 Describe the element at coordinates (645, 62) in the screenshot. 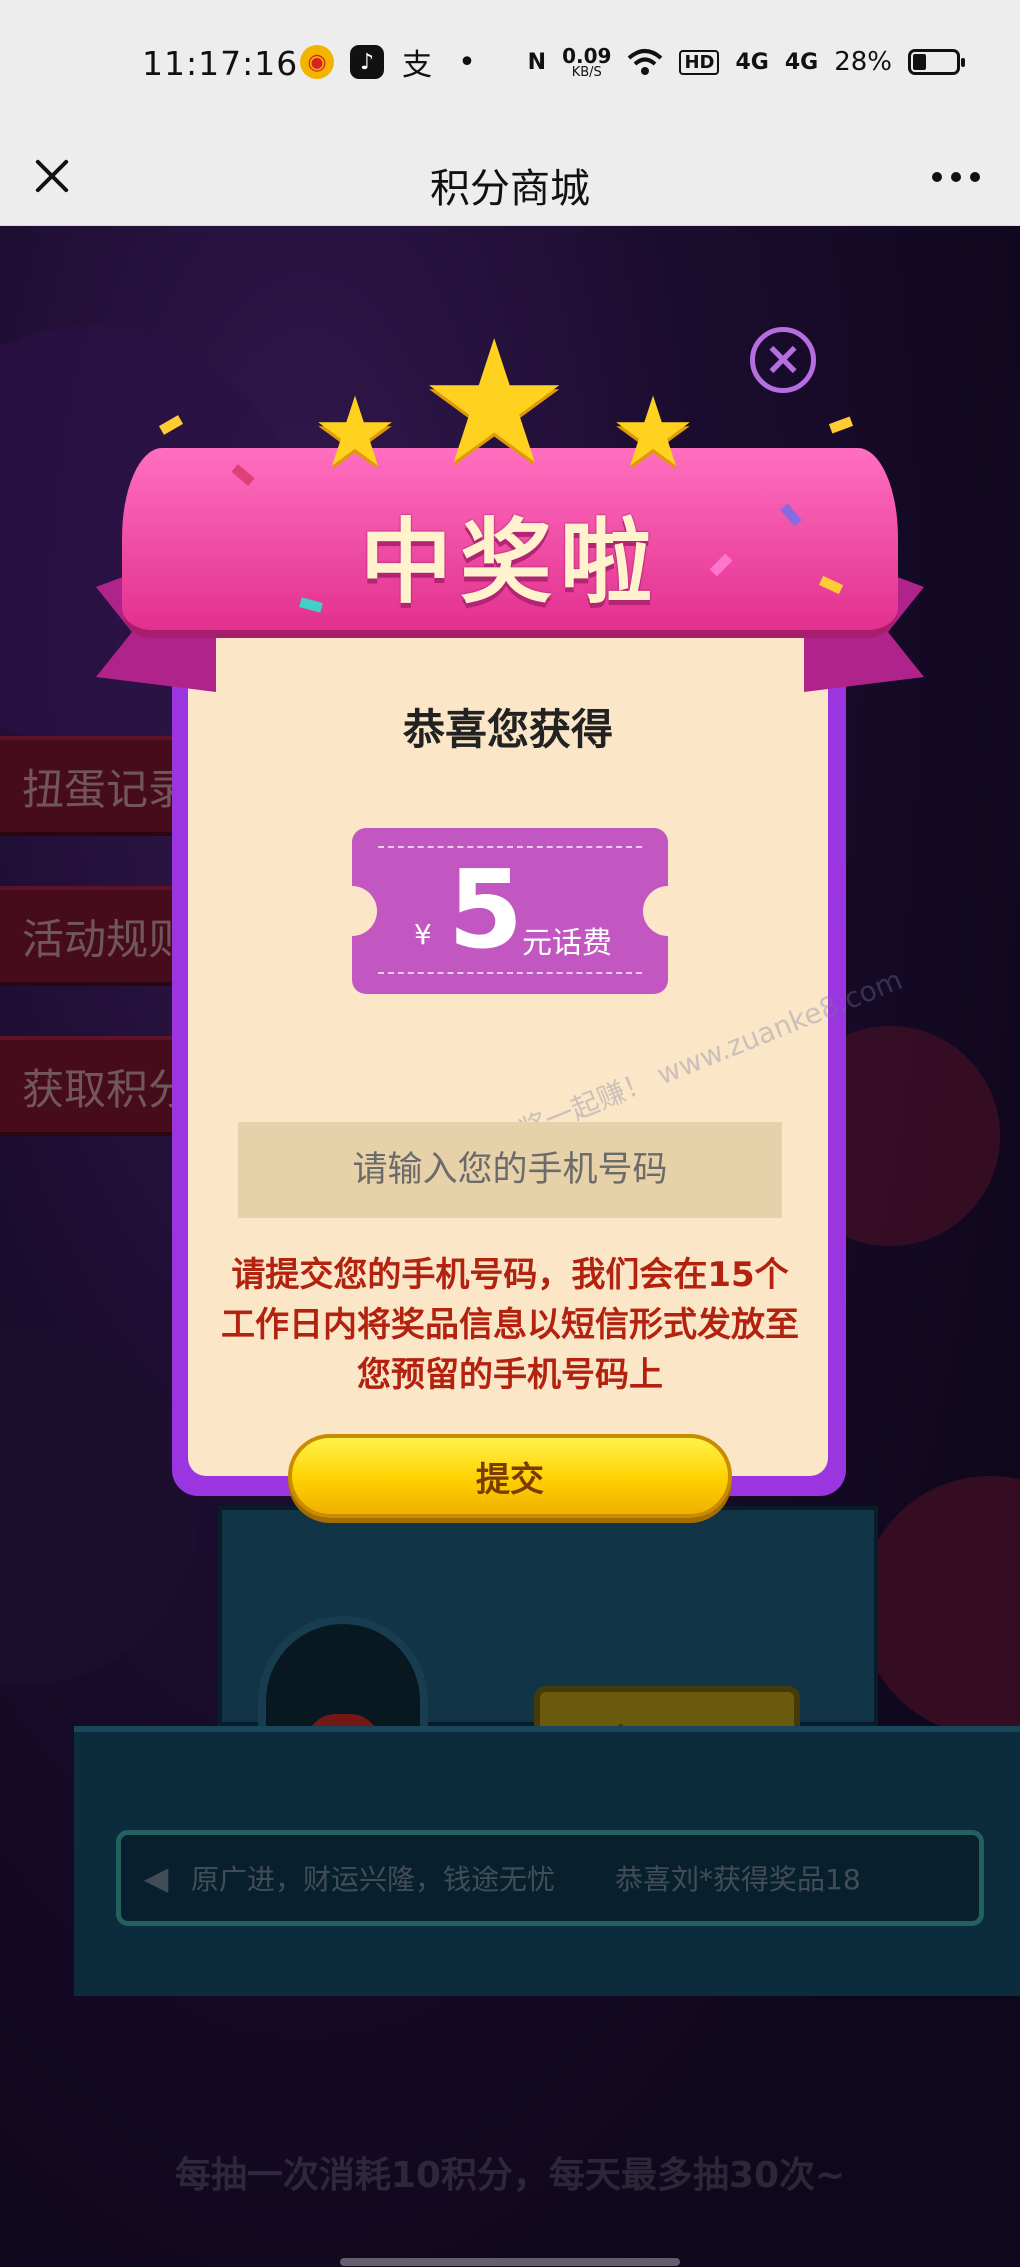

I see `wifi-icon` at that location.